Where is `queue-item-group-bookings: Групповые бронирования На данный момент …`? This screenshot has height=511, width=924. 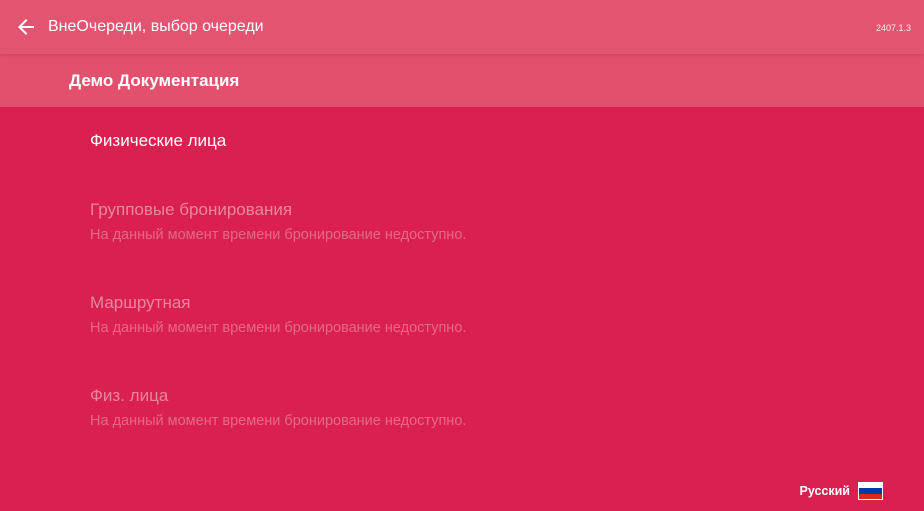 queue-item-group-bookings: Групповые бронирования На данный момент … is located at coordinates (390, 222).